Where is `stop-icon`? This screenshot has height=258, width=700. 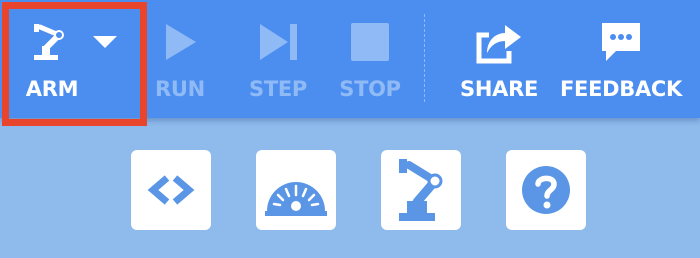 stop-icon is located at coordinates (370, 42).